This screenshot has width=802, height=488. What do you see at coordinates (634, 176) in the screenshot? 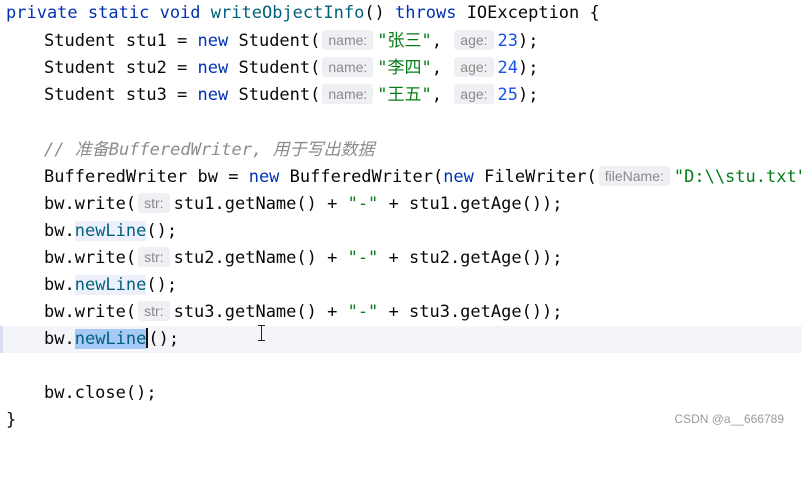
I see `param-hint-filename: fileName:` at bounding box center [634, 176].